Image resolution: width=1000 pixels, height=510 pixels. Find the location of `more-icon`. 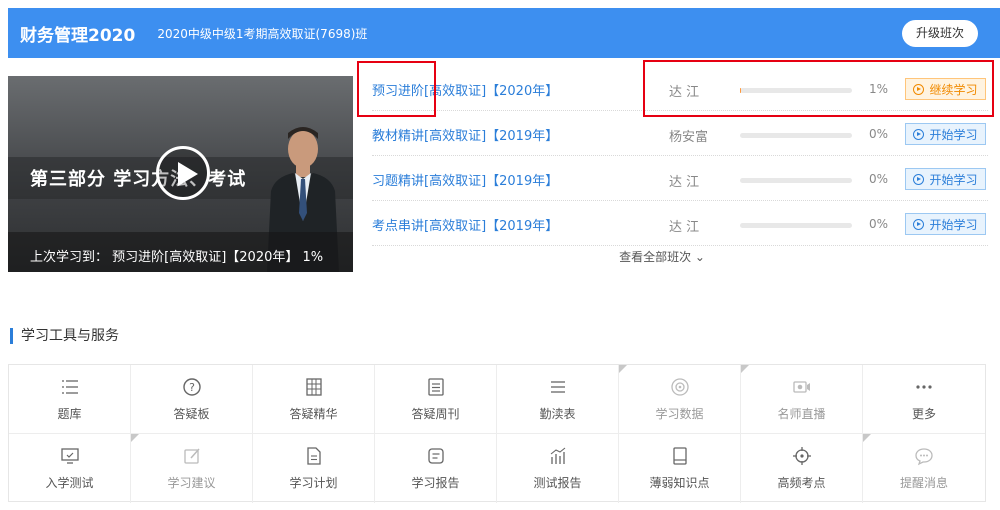

more-icon is located at coordinates (924, 386).